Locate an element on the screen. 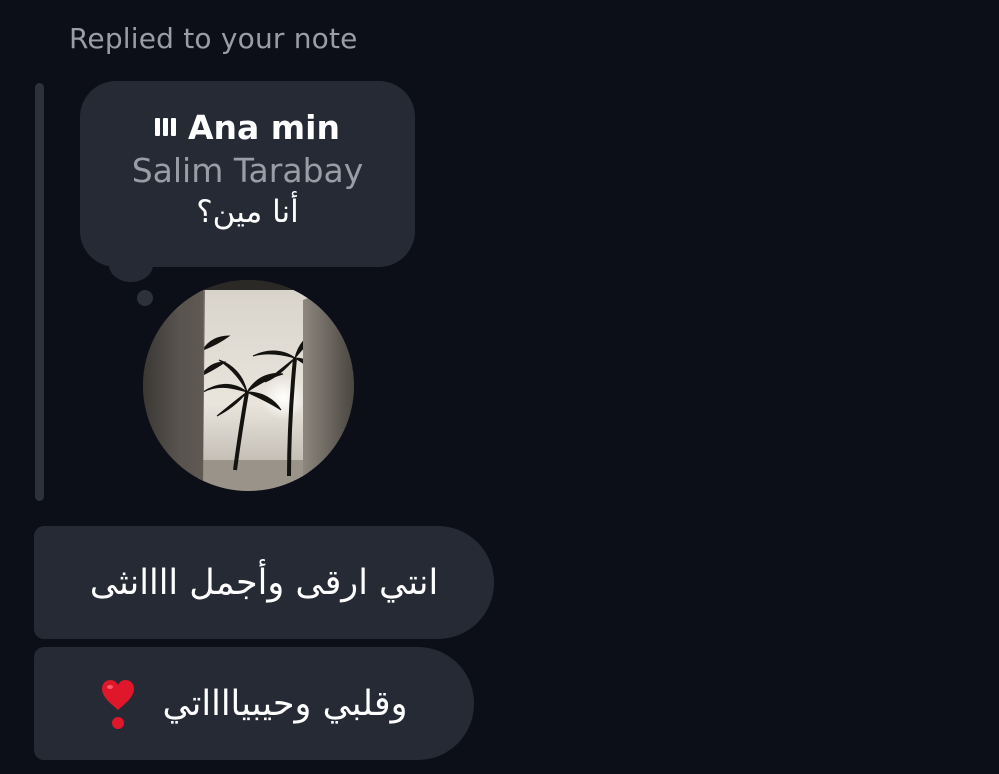 This screenshot has height=774, width=999. heart-exclamation-icon is located at coordinates (118, 704).